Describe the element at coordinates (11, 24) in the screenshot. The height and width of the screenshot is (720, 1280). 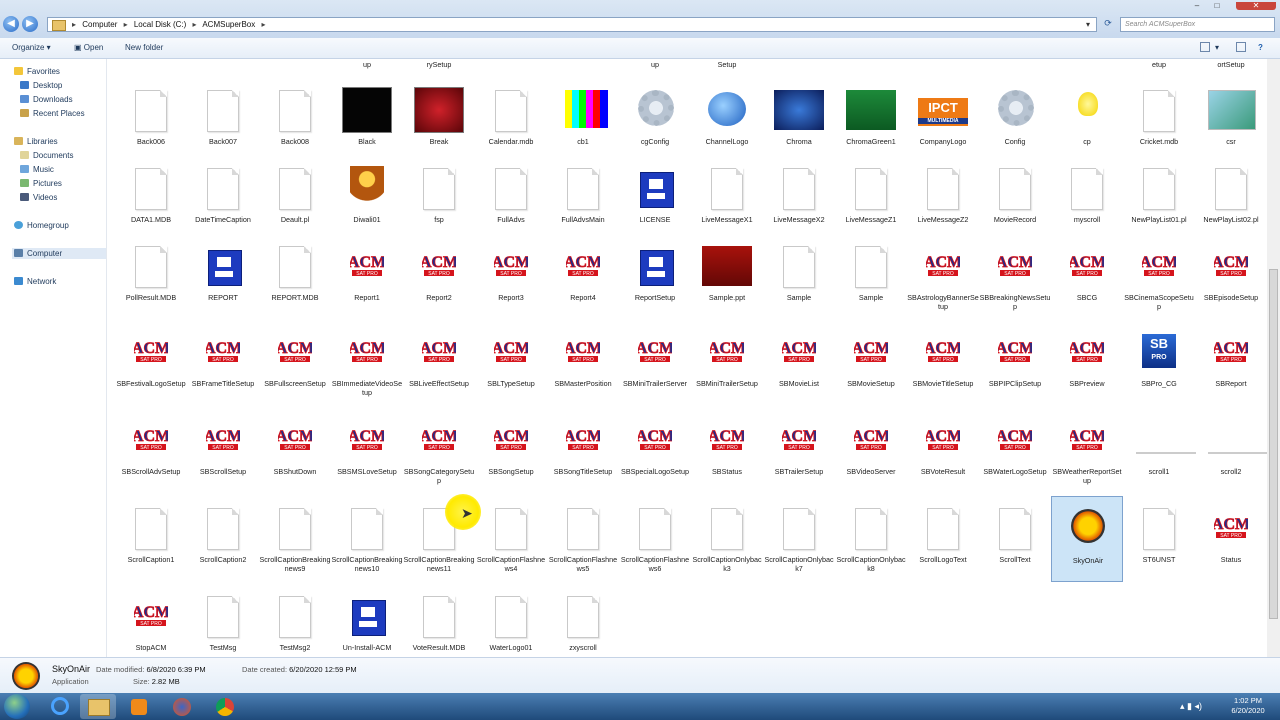
I see `back-button: ◀` at that location.